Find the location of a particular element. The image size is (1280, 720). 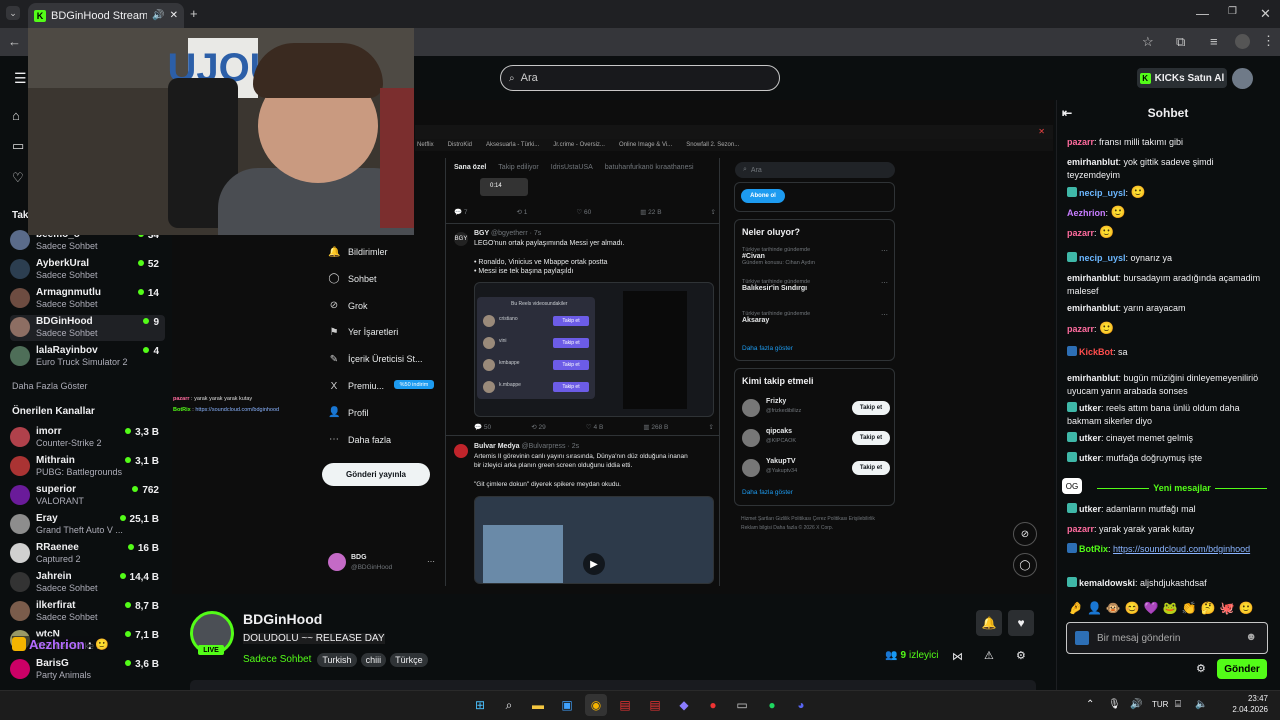

tab-close-icon: ✕ is located at coordinates (174, 15).